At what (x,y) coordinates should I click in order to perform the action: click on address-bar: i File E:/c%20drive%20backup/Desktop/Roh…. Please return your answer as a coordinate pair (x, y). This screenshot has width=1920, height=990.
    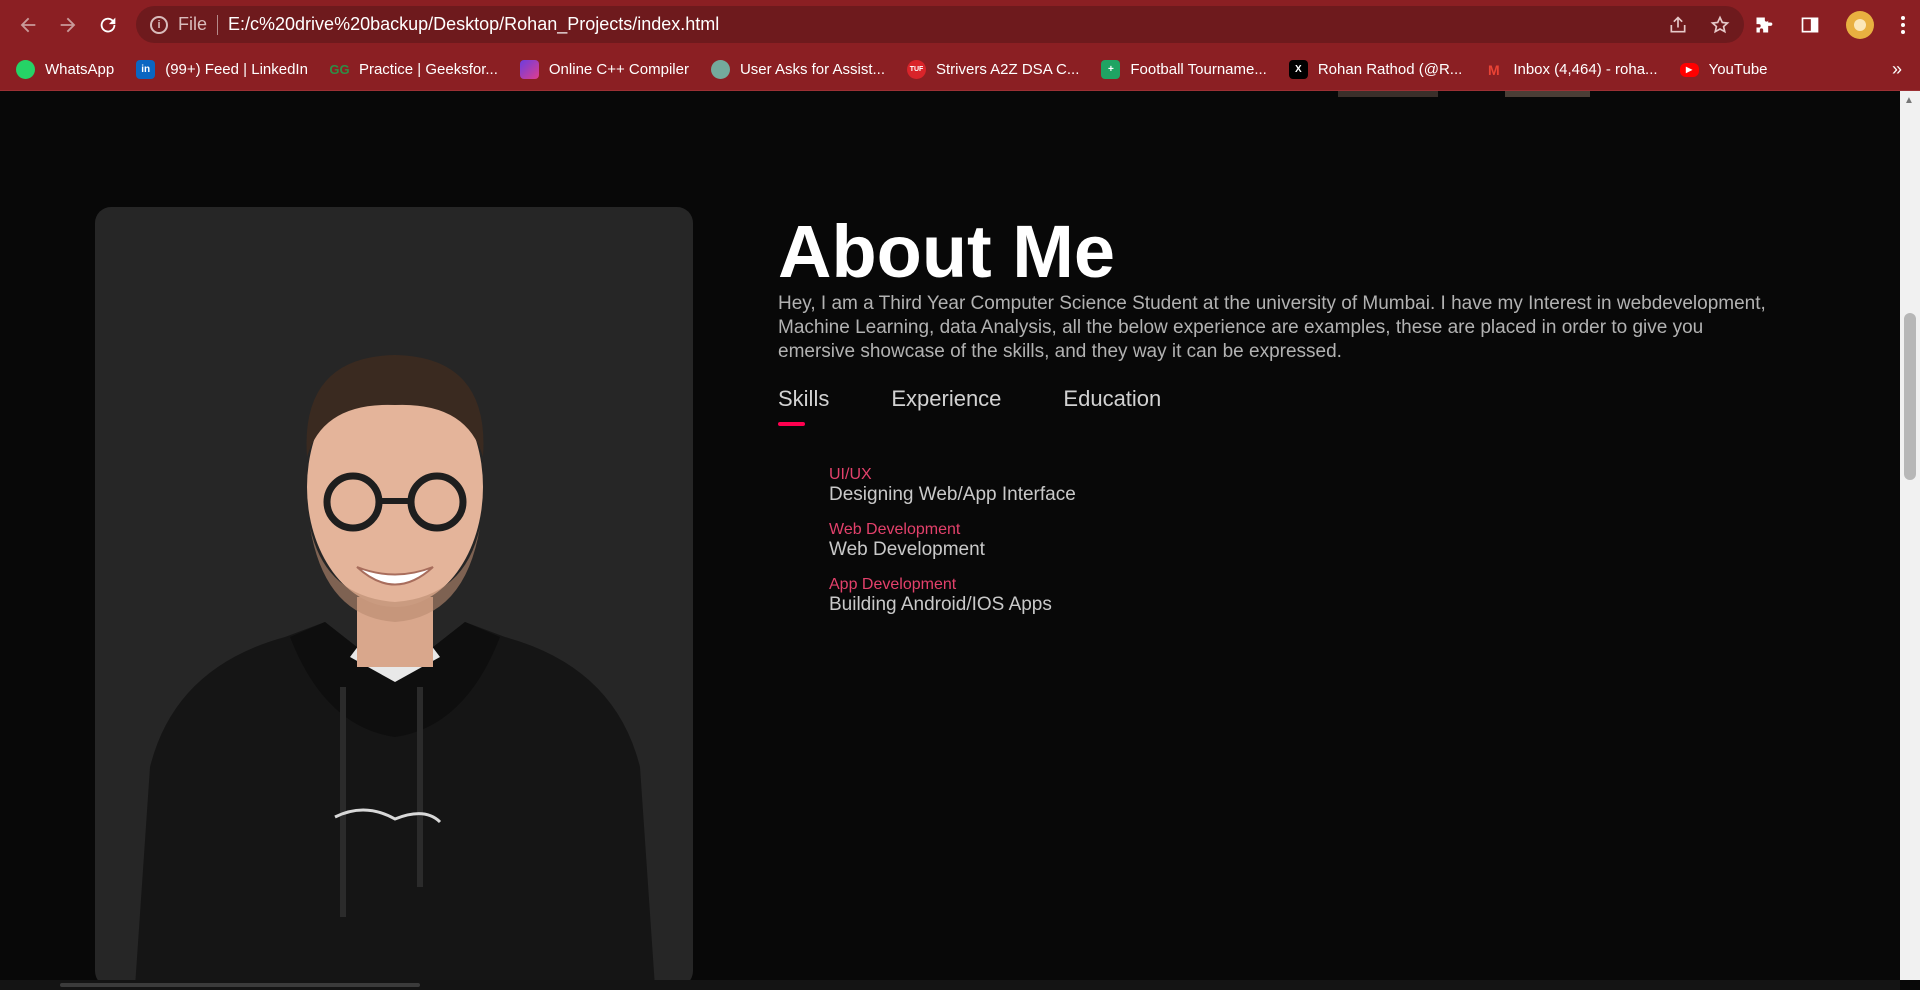
    Looking at the image, I should click on (940, 24).